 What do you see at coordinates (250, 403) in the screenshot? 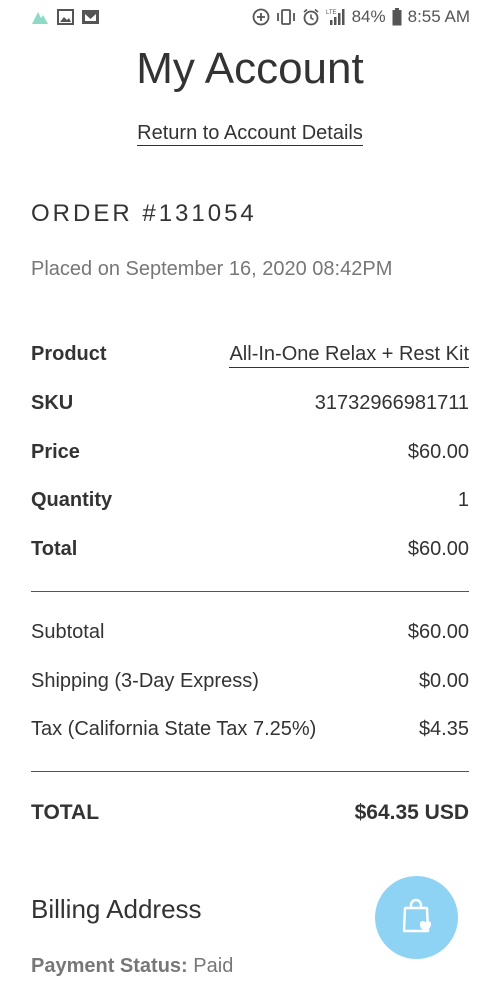
I see `detail-row-sku: SKU 31732966981711` at bounding box center [250, 403].